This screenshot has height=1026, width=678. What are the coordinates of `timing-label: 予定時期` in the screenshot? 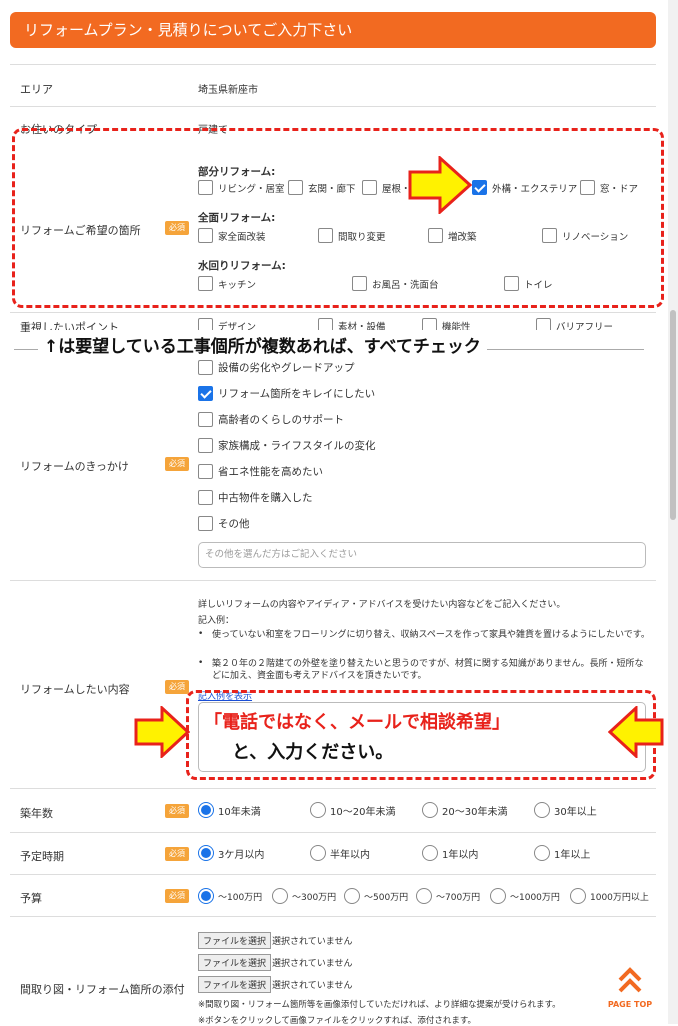 It's located at (42, 856).